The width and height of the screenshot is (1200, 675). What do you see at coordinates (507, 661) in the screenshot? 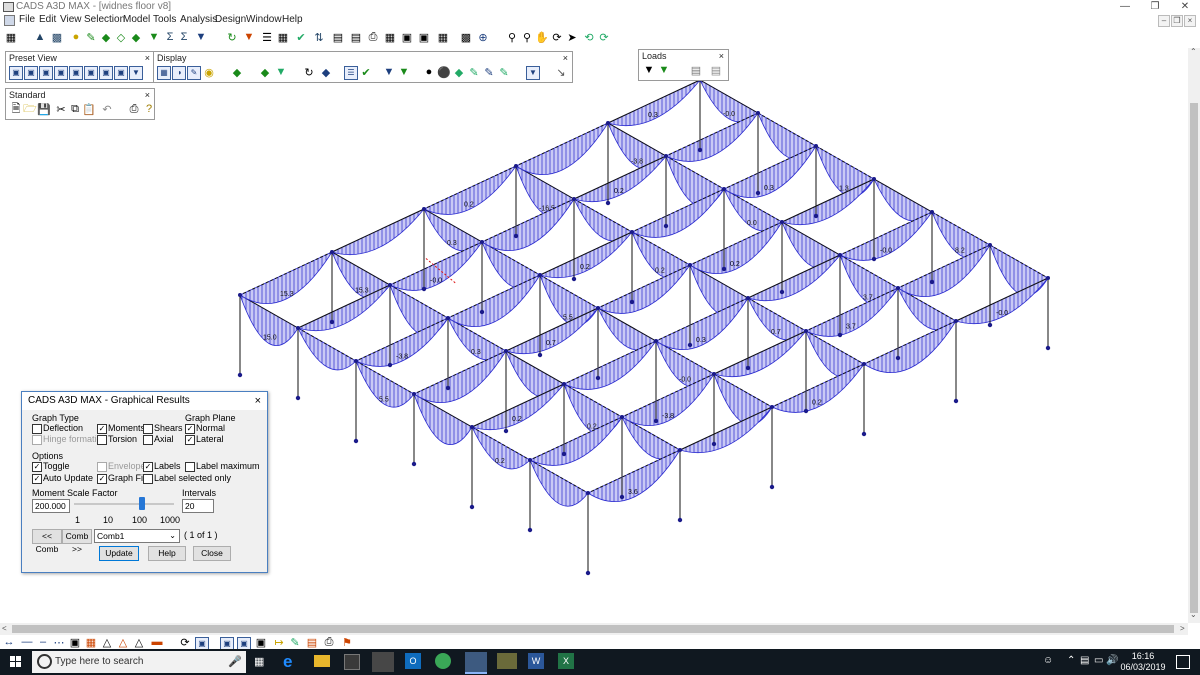
I see `photos-icon` at bounding box center [507, 661].